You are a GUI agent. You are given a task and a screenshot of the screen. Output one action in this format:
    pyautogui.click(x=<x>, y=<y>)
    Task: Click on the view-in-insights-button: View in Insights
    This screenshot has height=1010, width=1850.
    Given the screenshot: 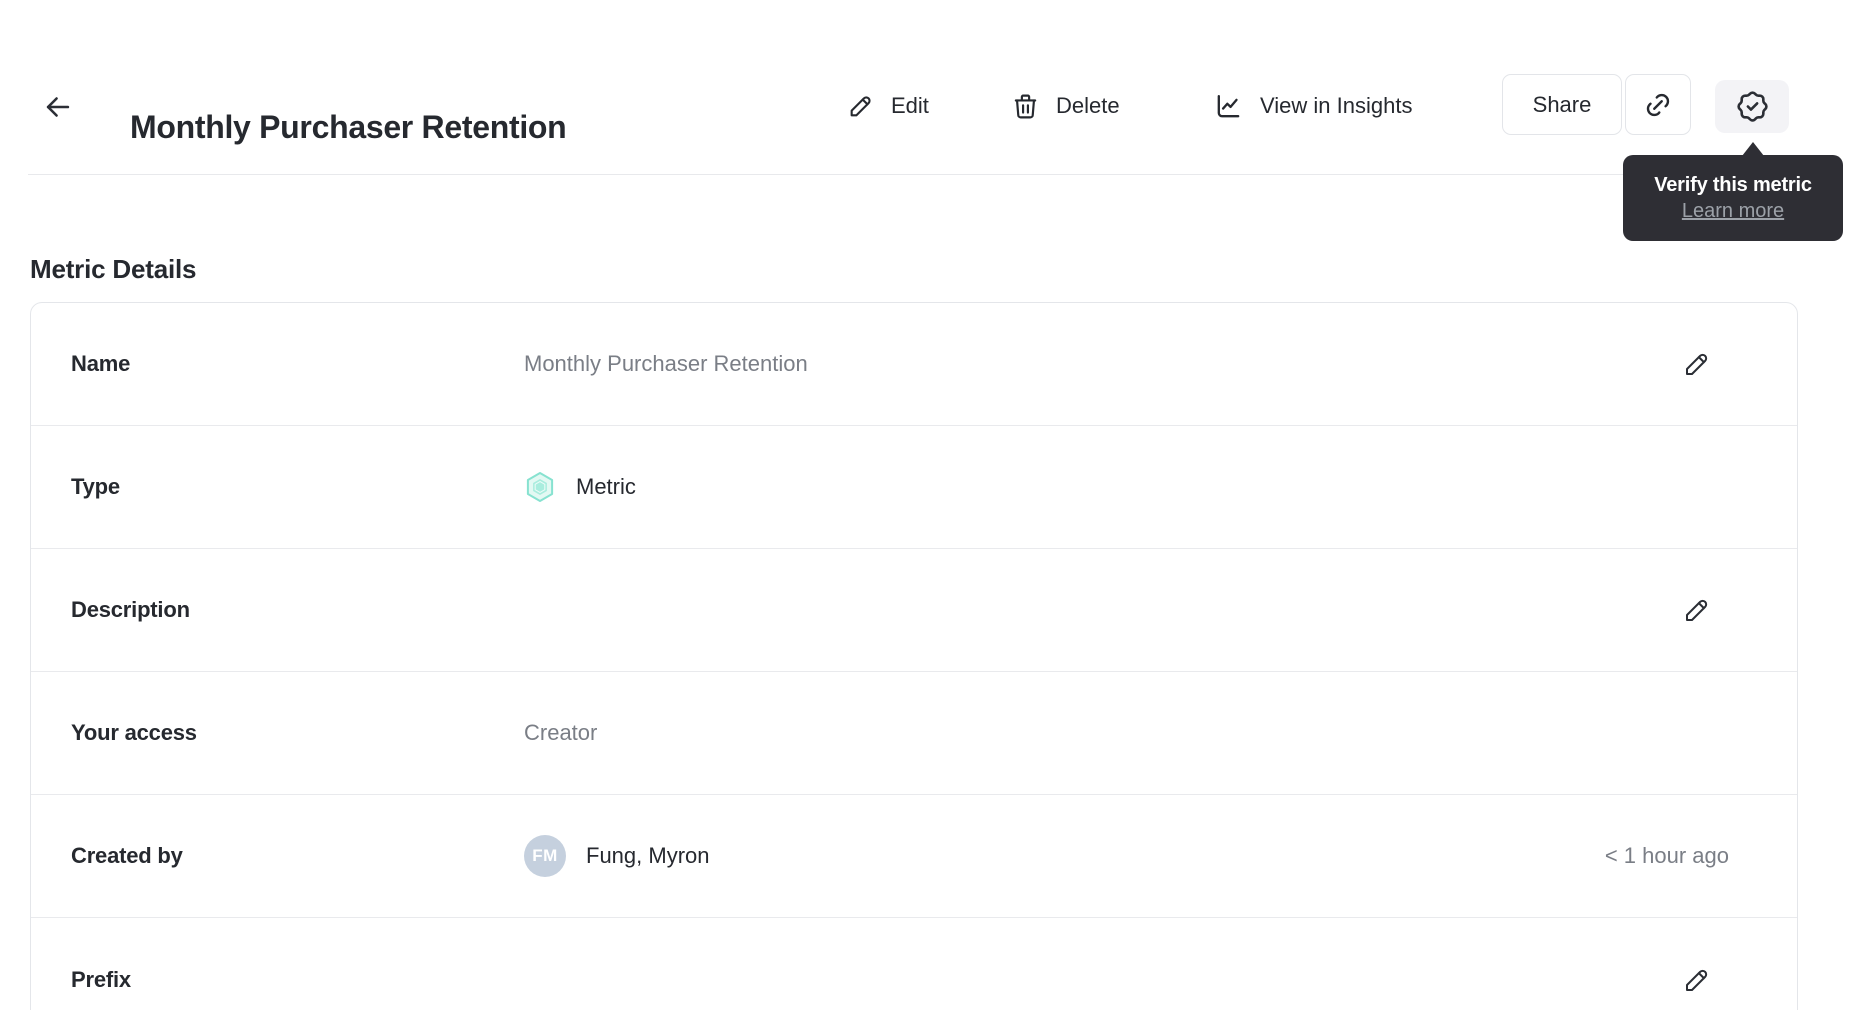 What is the action you would take?
    pyautogui.click(x=1312, y=106)
    